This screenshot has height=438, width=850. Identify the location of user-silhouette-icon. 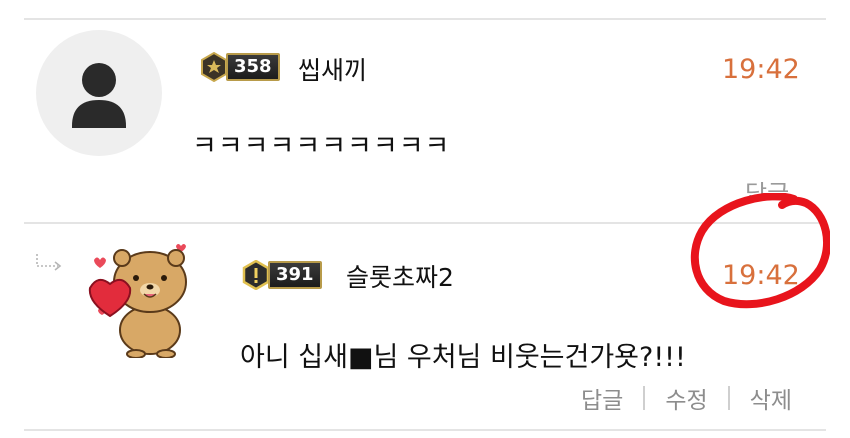
(99, 95).